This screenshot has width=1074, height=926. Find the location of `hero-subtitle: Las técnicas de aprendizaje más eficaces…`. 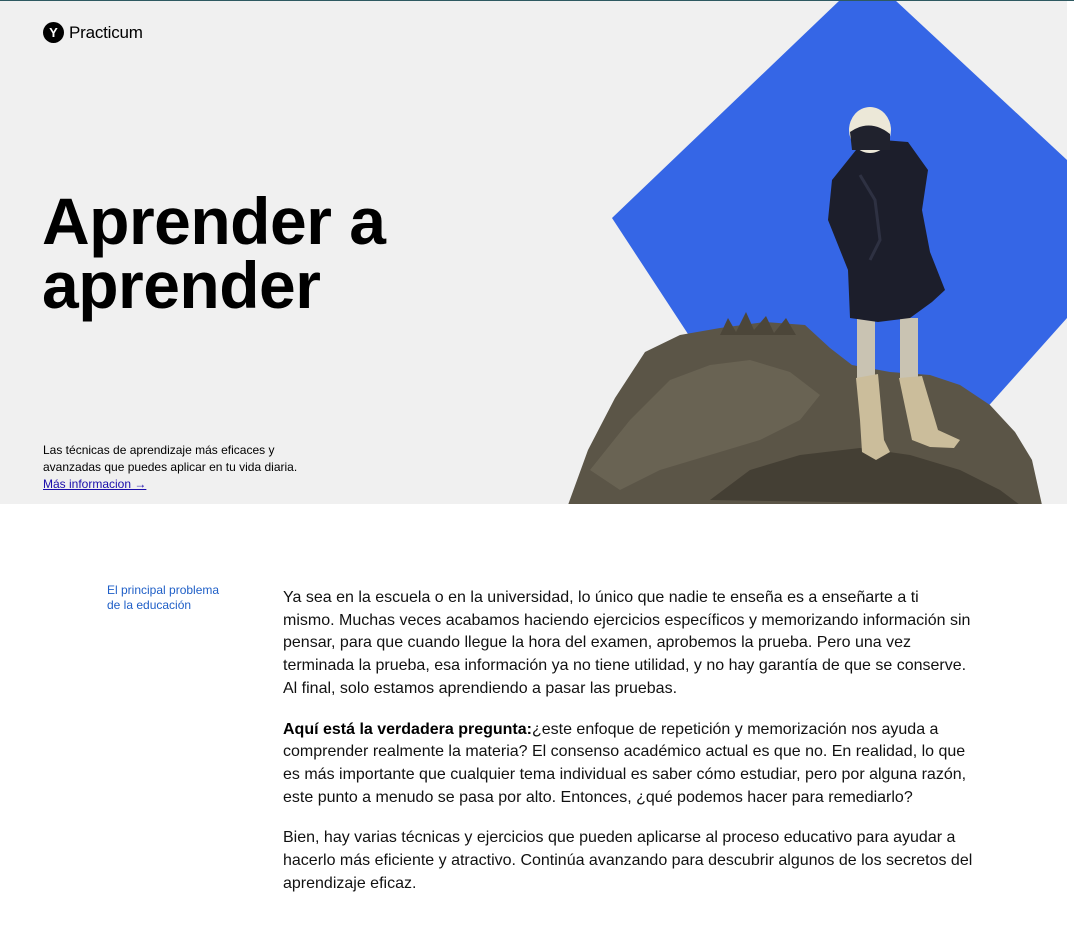

hero-subtitle: Las técnicas de aprendizaje más eficaces… is located at coordinates (170, 458).